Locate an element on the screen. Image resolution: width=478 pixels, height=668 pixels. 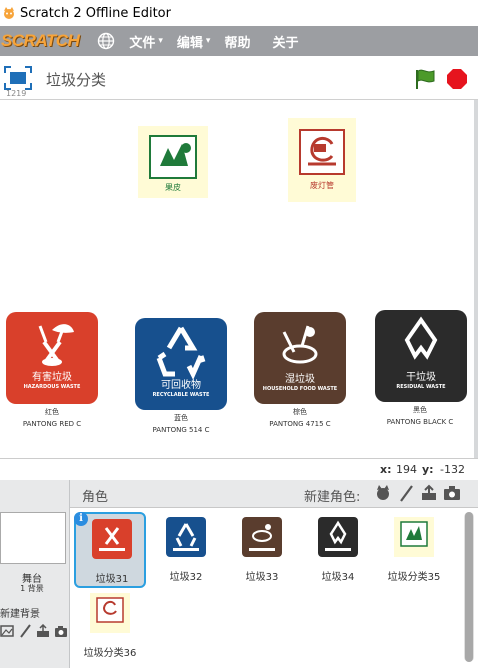
menu-edit: 编辑 ▾ is located at coordinates (194, 41).